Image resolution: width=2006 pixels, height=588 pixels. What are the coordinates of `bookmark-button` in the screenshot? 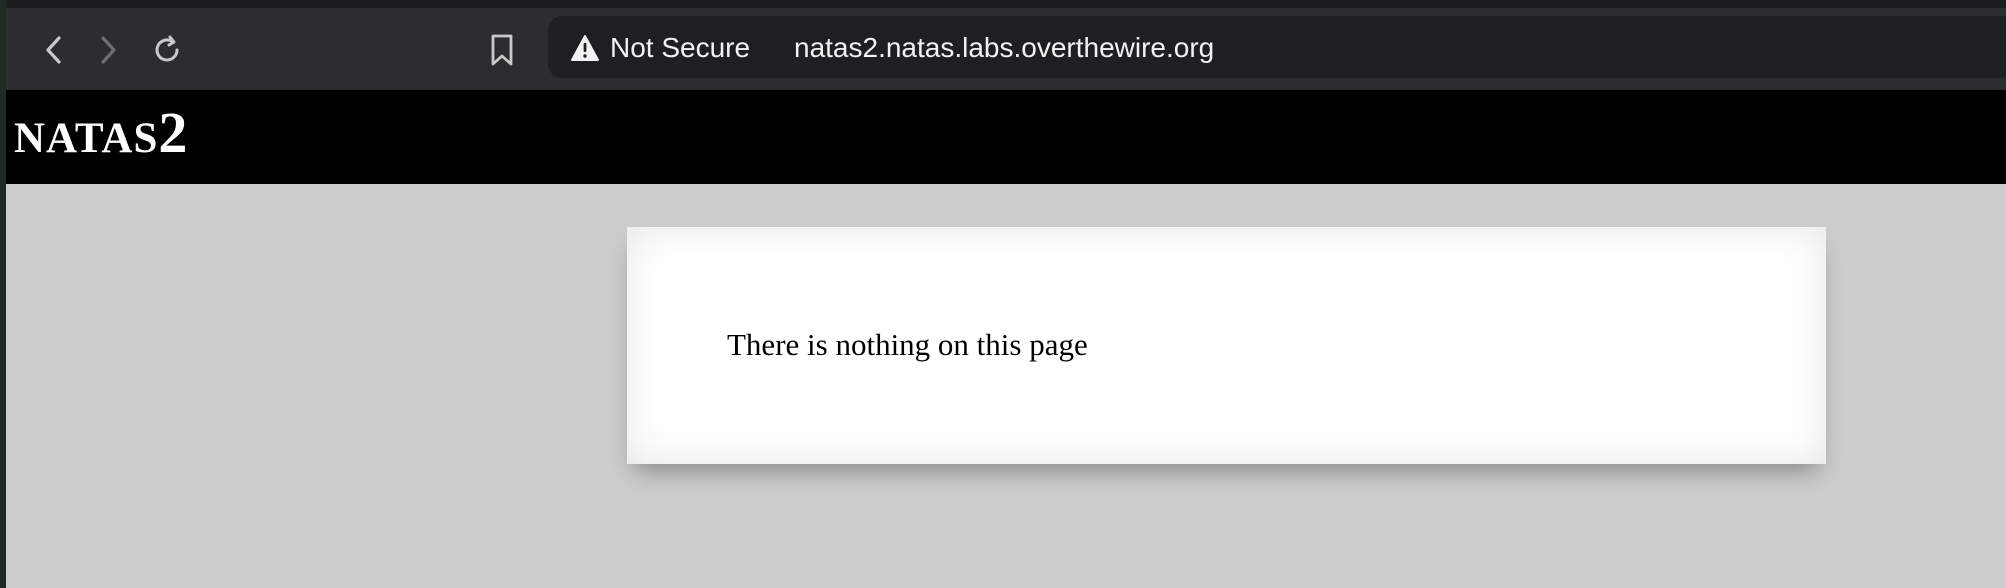 It's located at (502, 50).